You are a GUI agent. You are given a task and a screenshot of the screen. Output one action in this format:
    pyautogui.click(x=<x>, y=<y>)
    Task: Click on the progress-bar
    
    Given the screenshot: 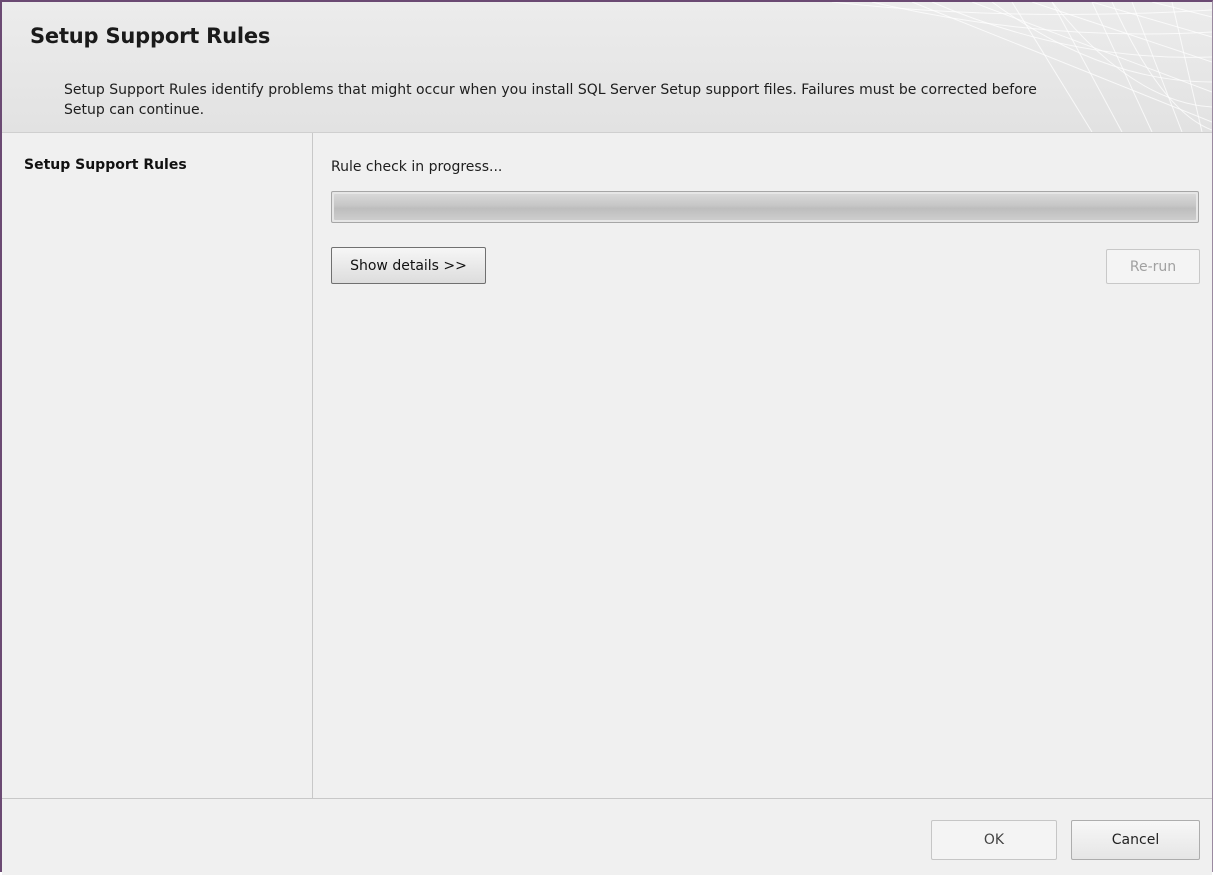 What is the action you would take?
    pyautogui.click(x=765, y=207)
    